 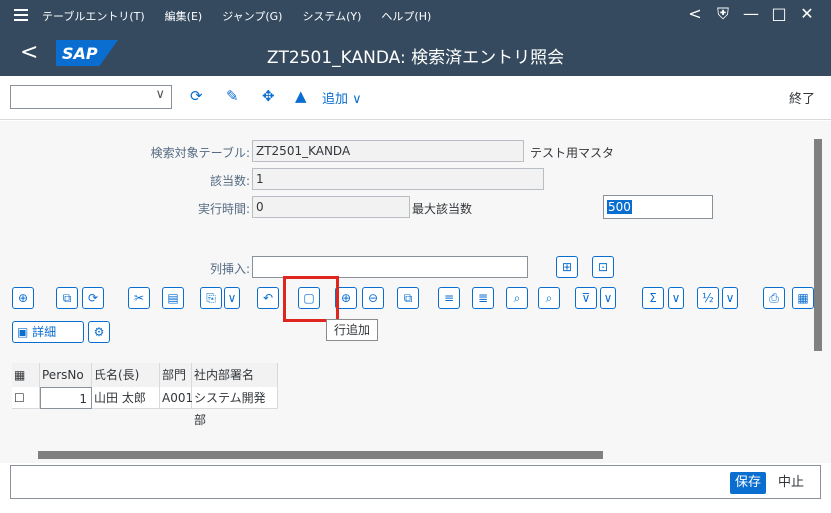 I want to click on maximize-icon: □, so click(x=779, y=14).